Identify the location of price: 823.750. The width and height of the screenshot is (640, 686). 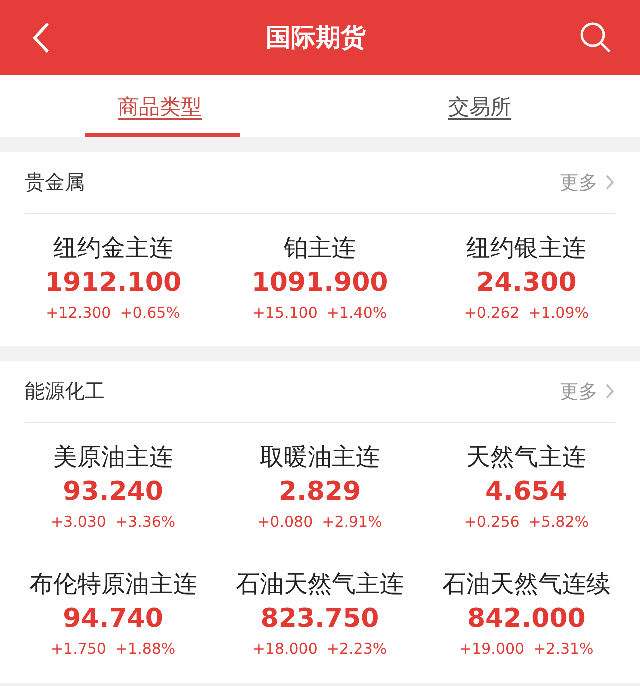
(320, 619).